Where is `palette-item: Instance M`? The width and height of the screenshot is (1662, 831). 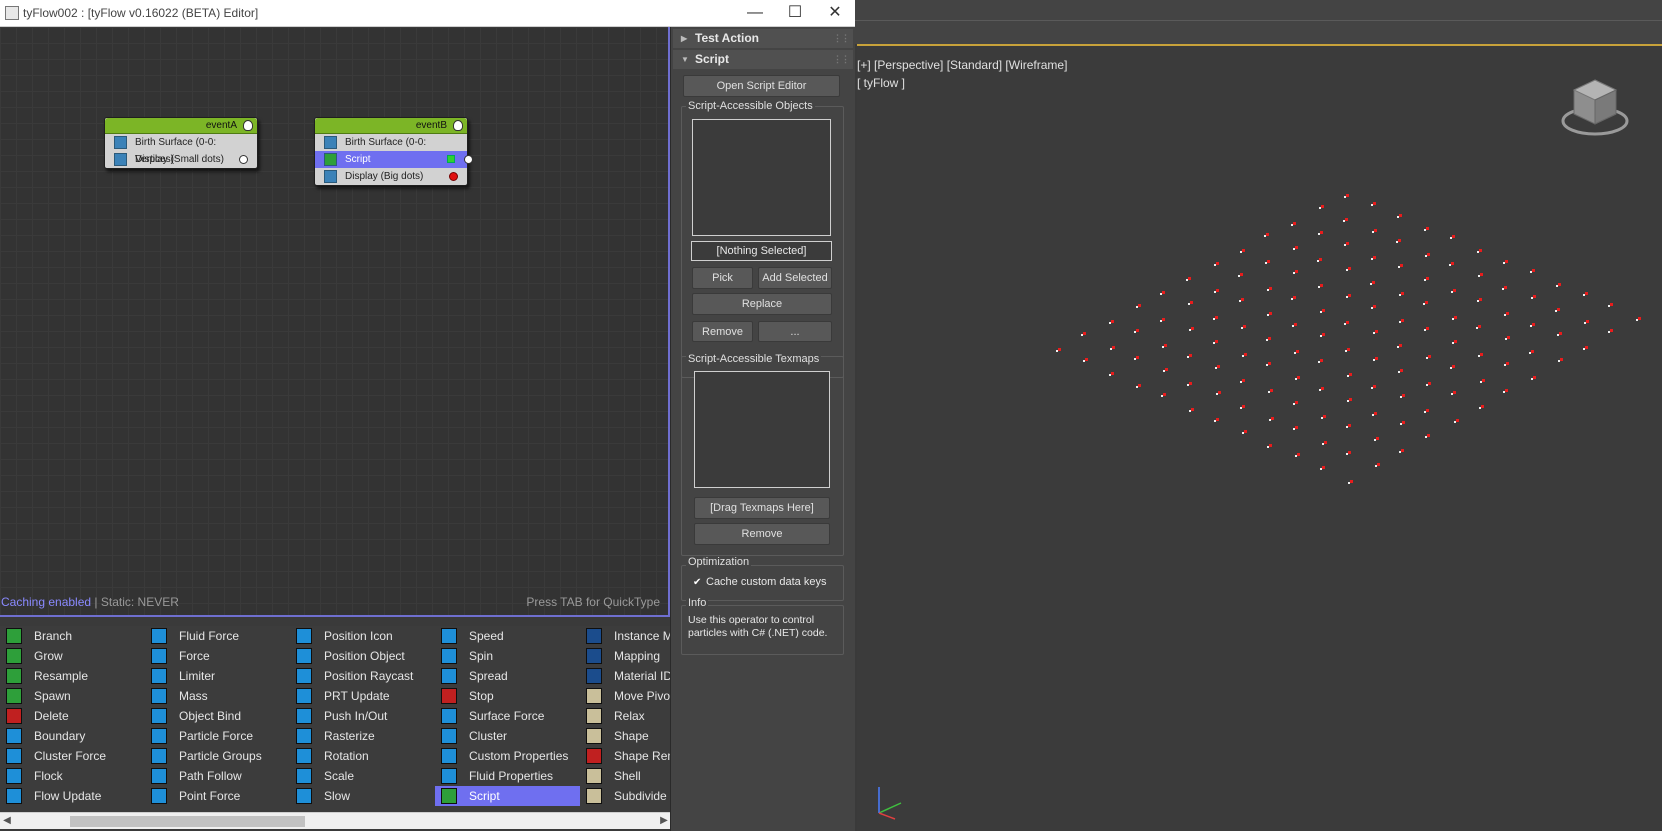 palette-item: Instance M is located at coordinates (626, 636).